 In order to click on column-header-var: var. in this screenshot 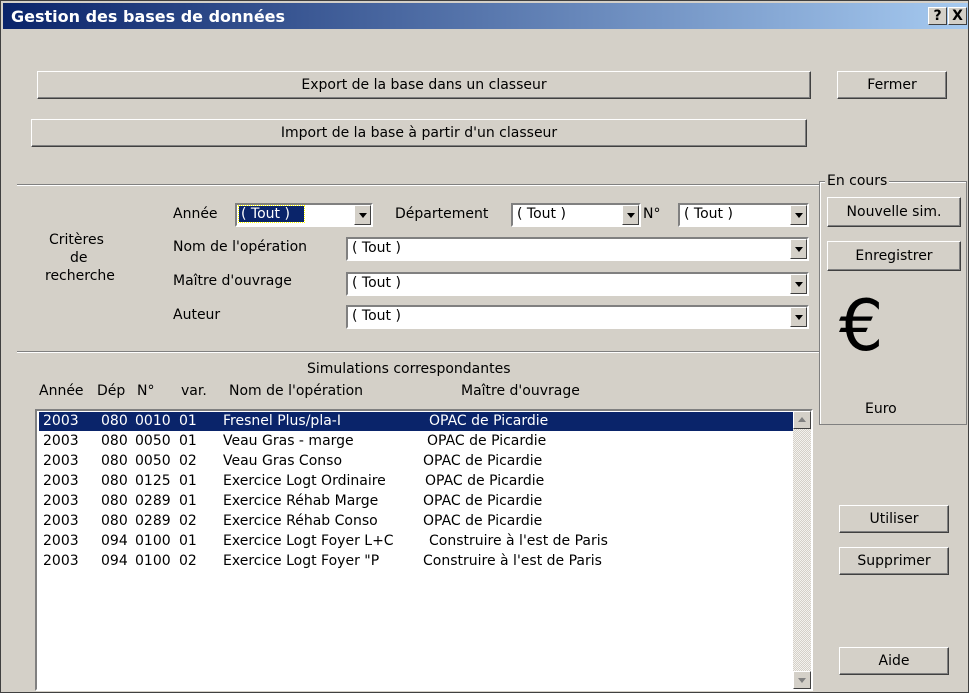, I will do `click(194, 391)`.